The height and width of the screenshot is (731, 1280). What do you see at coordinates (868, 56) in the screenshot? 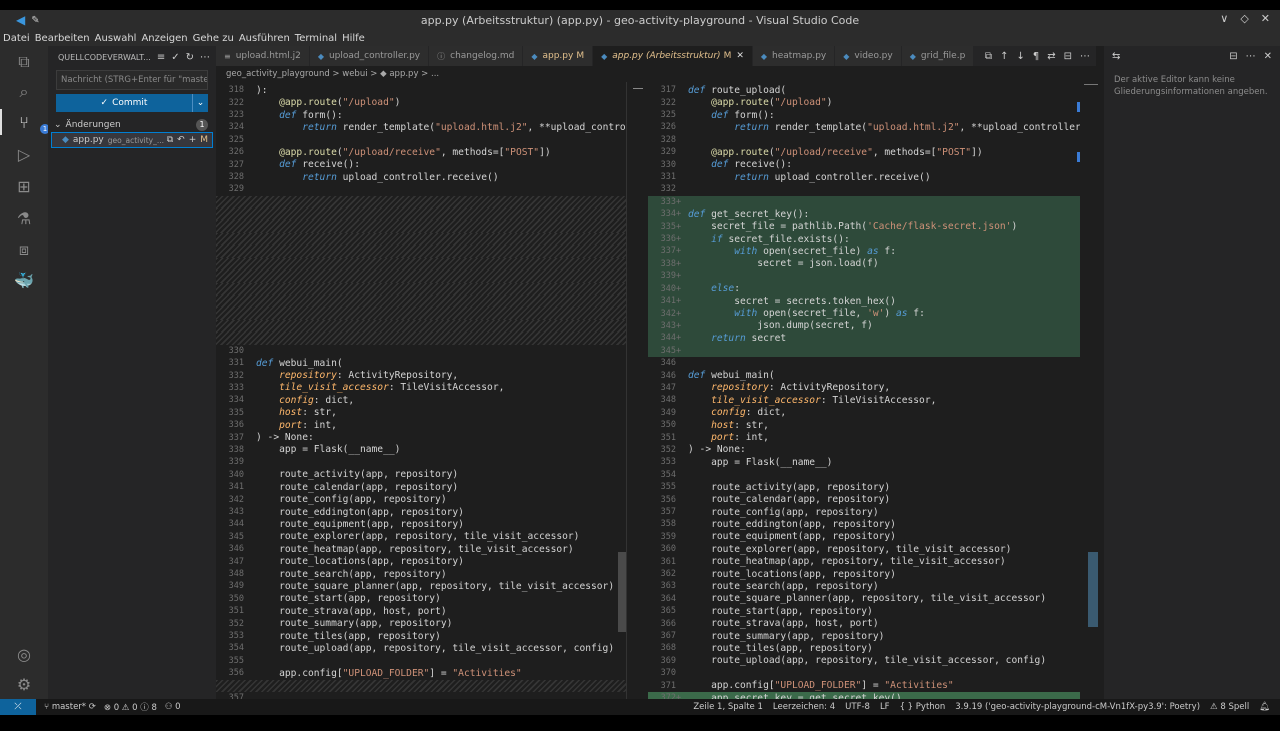
I see `tab-video: ◆ video.py` at bounding box center [868, 56].